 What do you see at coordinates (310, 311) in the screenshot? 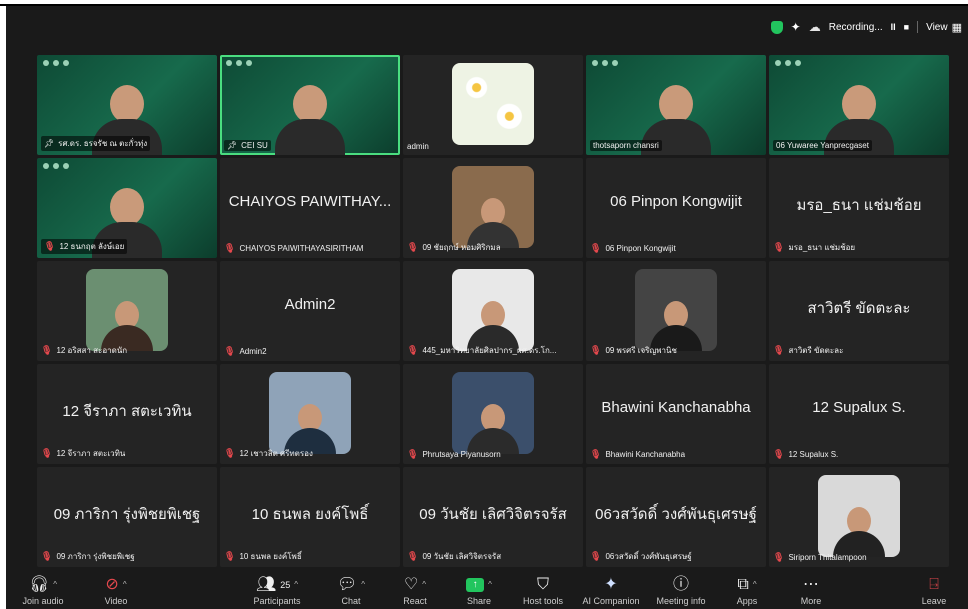
I see `participant-tile: Admin2 🎙︎ Admin2` at bounding box center [310, 311].